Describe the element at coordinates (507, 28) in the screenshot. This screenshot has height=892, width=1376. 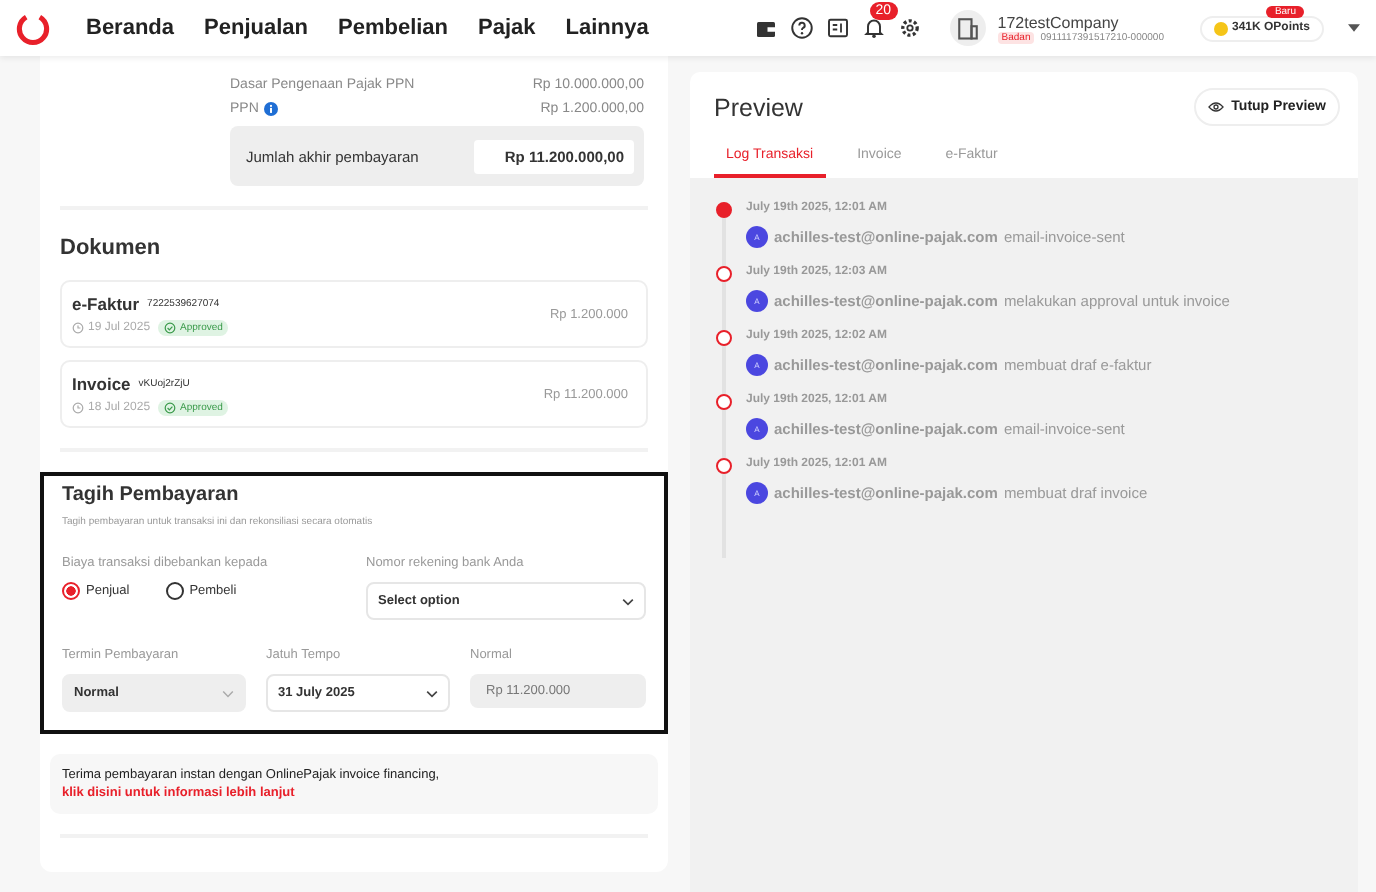
I see `nav-link: Pajak` at that location.